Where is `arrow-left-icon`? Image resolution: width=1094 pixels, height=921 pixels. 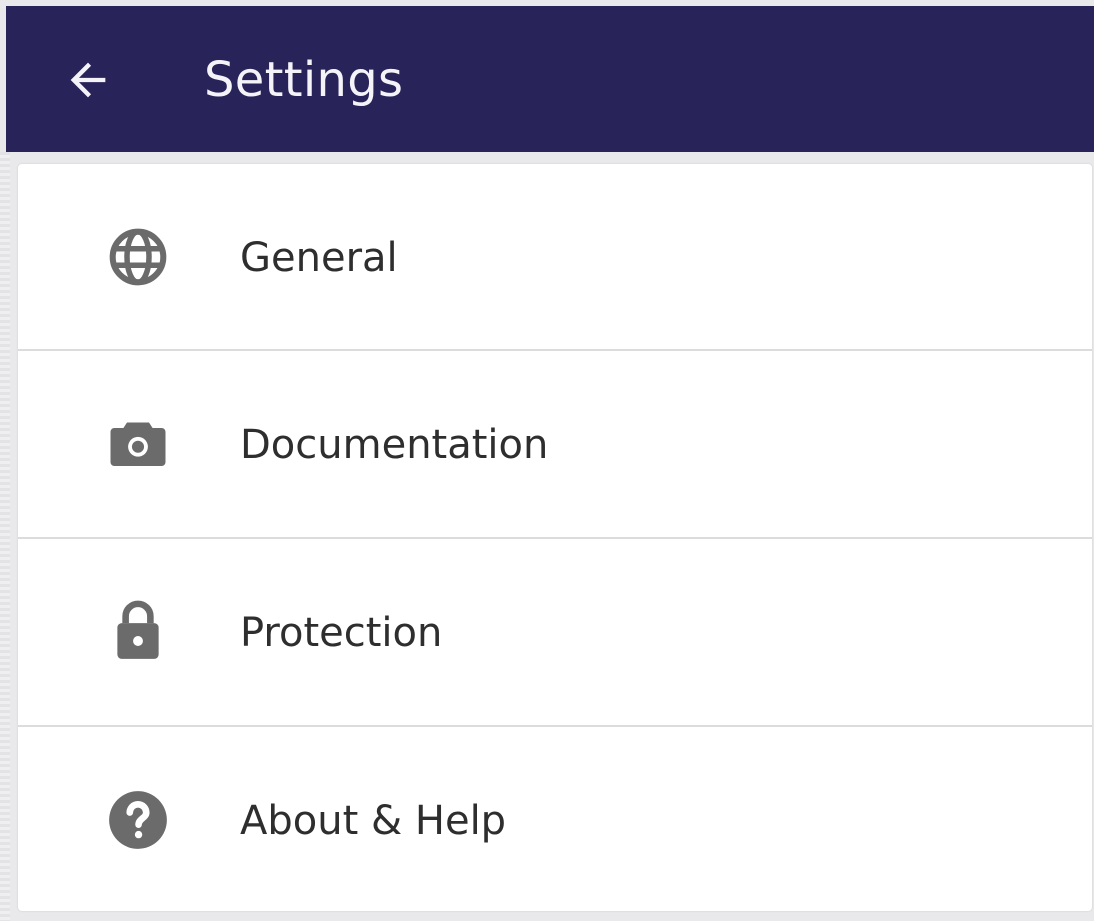 arrow-left-icon is located at coordinates (88, 80).